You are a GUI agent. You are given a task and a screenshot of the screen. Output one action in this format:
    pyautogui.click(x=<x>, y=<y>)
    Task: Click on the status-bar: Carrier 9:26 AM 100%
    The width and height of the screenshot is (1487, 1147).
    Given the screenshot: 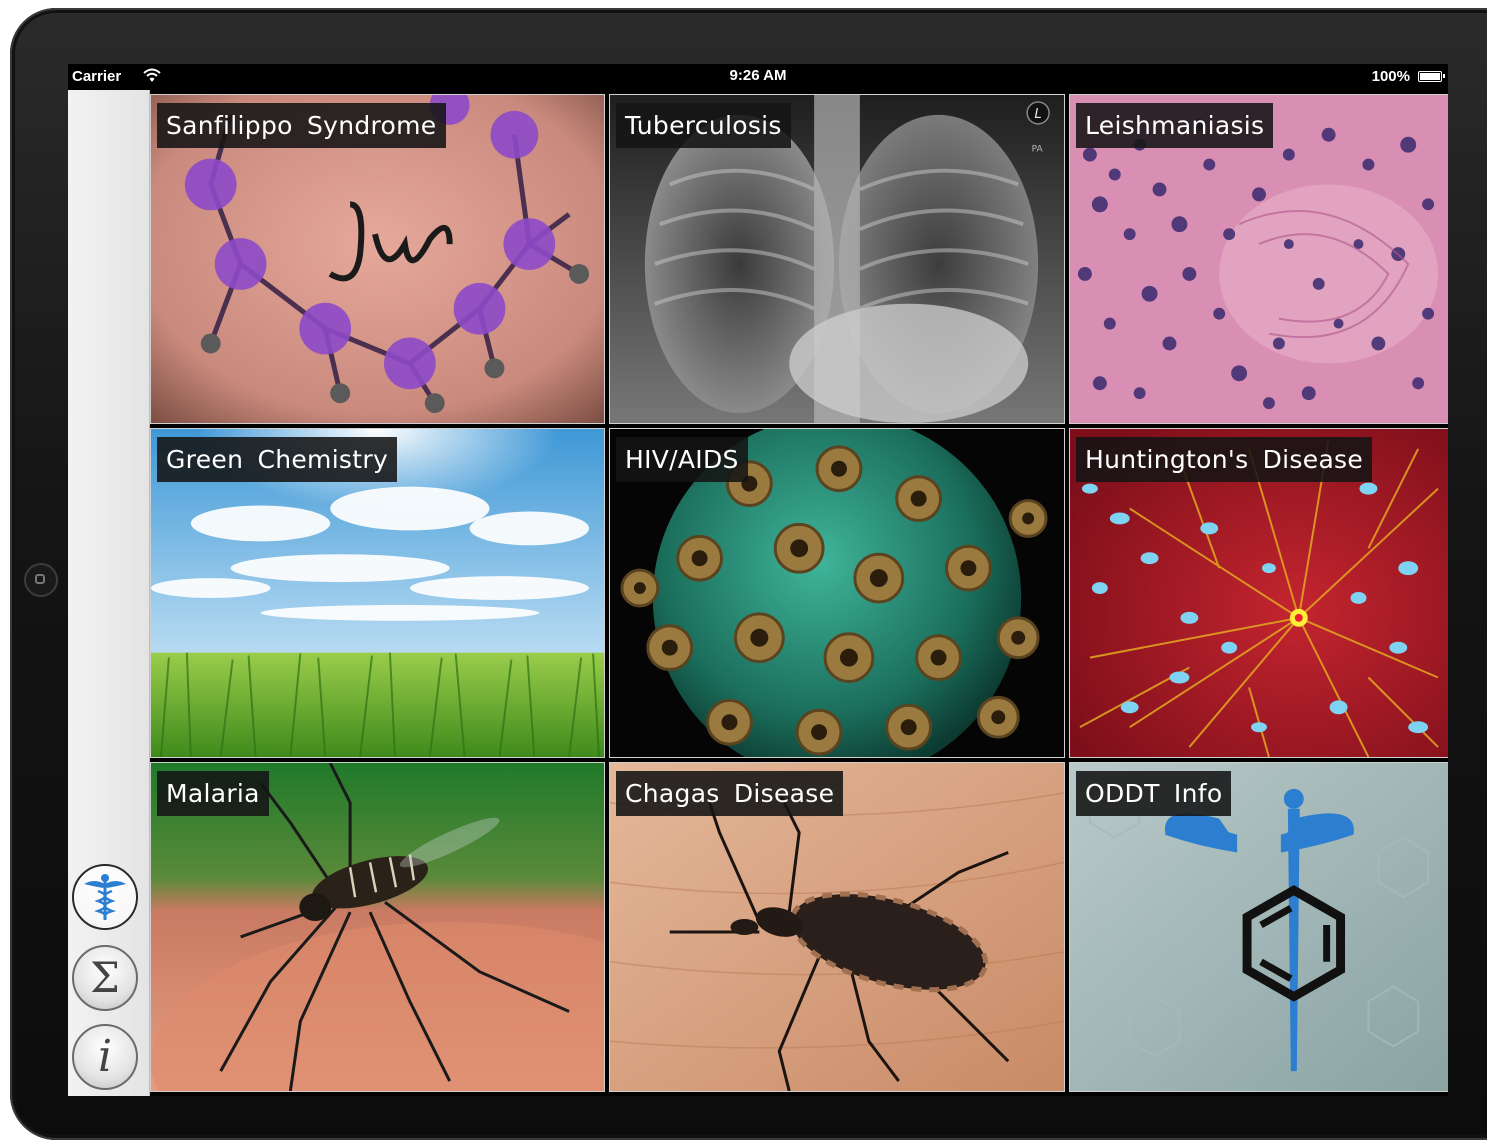 What is the action you would take?
    pyautogui.click(x=758, y=77)
    